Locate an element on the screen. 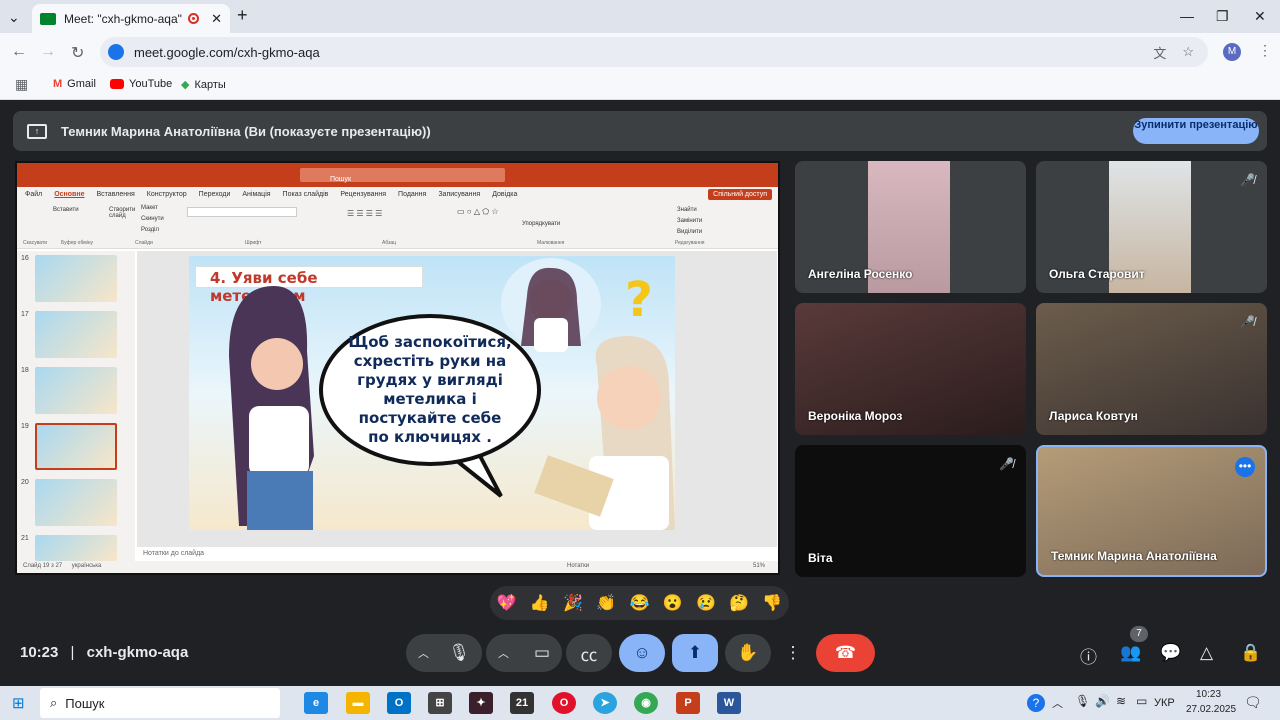 This screenshot has height=720, width=1280. participant-tile: 🎤̸ Віта is located at coordinates (910, 511).